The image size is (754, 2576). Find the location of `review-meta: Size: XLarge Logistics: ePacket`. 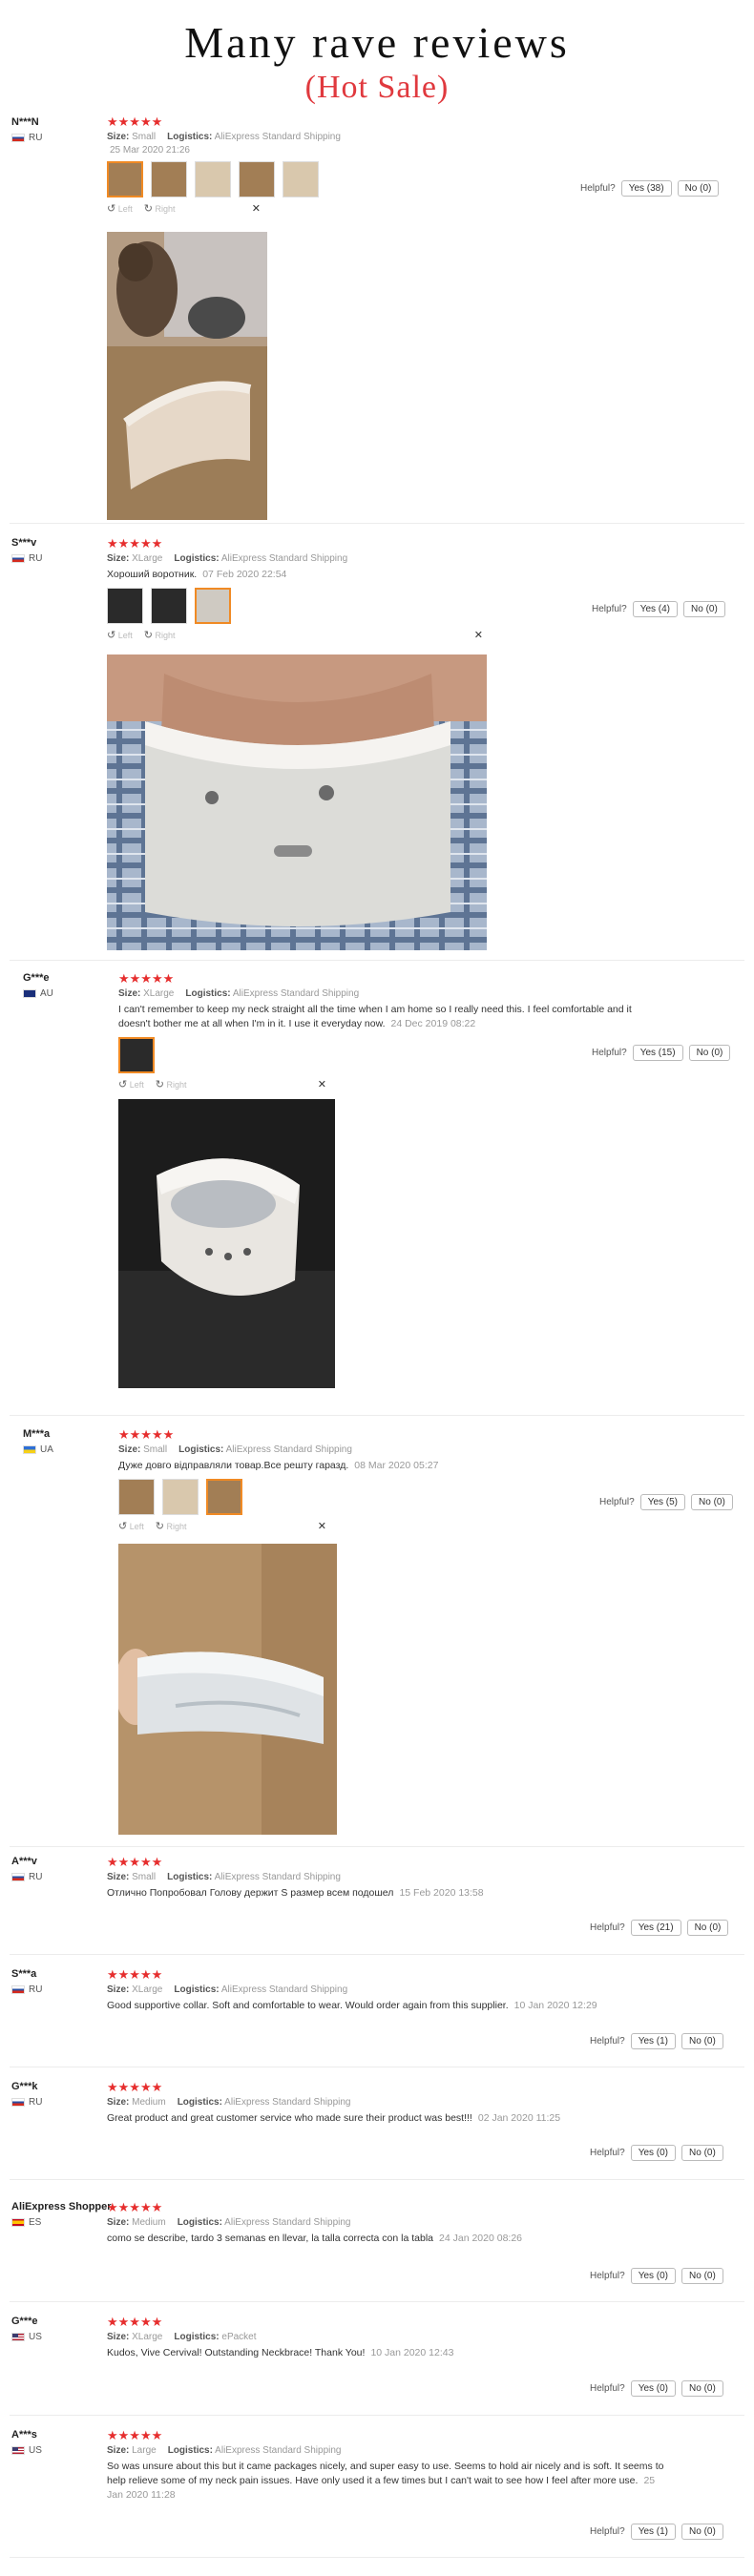

review-meta: Size: XLarge Logistics: ePacket is located at coordinates (182, 2337).